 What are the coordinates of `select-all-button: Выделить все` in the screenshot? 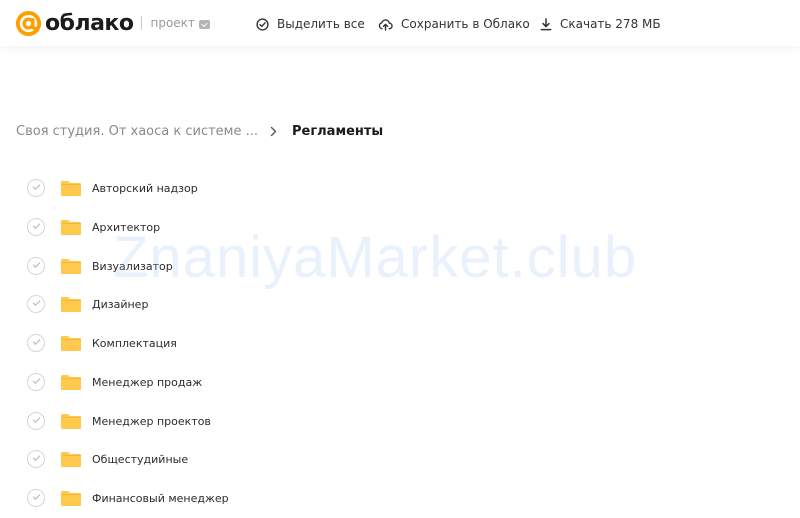 It's located at (310, 24).